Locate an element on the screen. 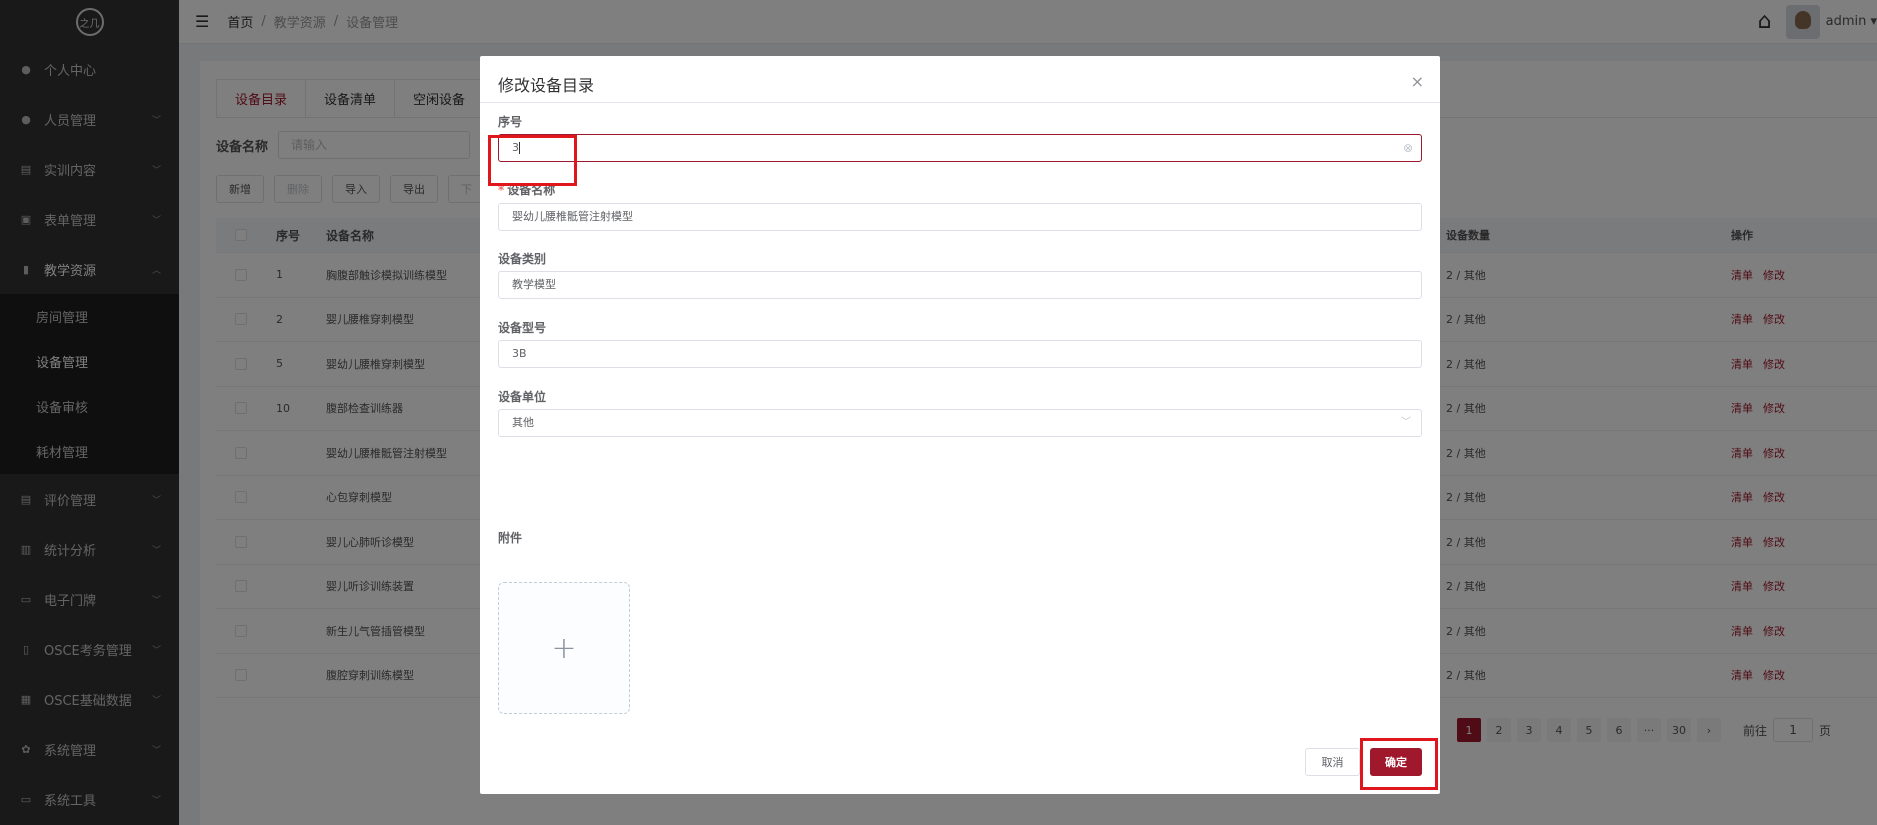 This screenshot has width=1877, height=825. field-label: 序号 is located at coordinates (510, 122).